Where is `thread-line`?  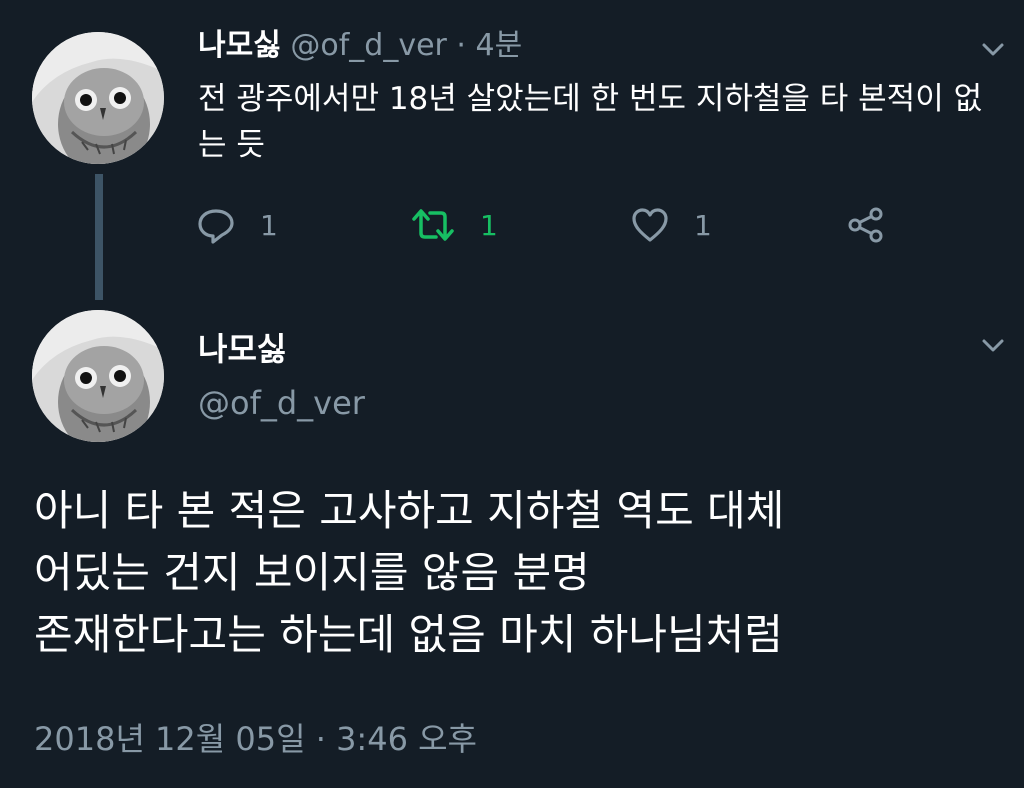
thread-line is located at coordinates (99, 237).